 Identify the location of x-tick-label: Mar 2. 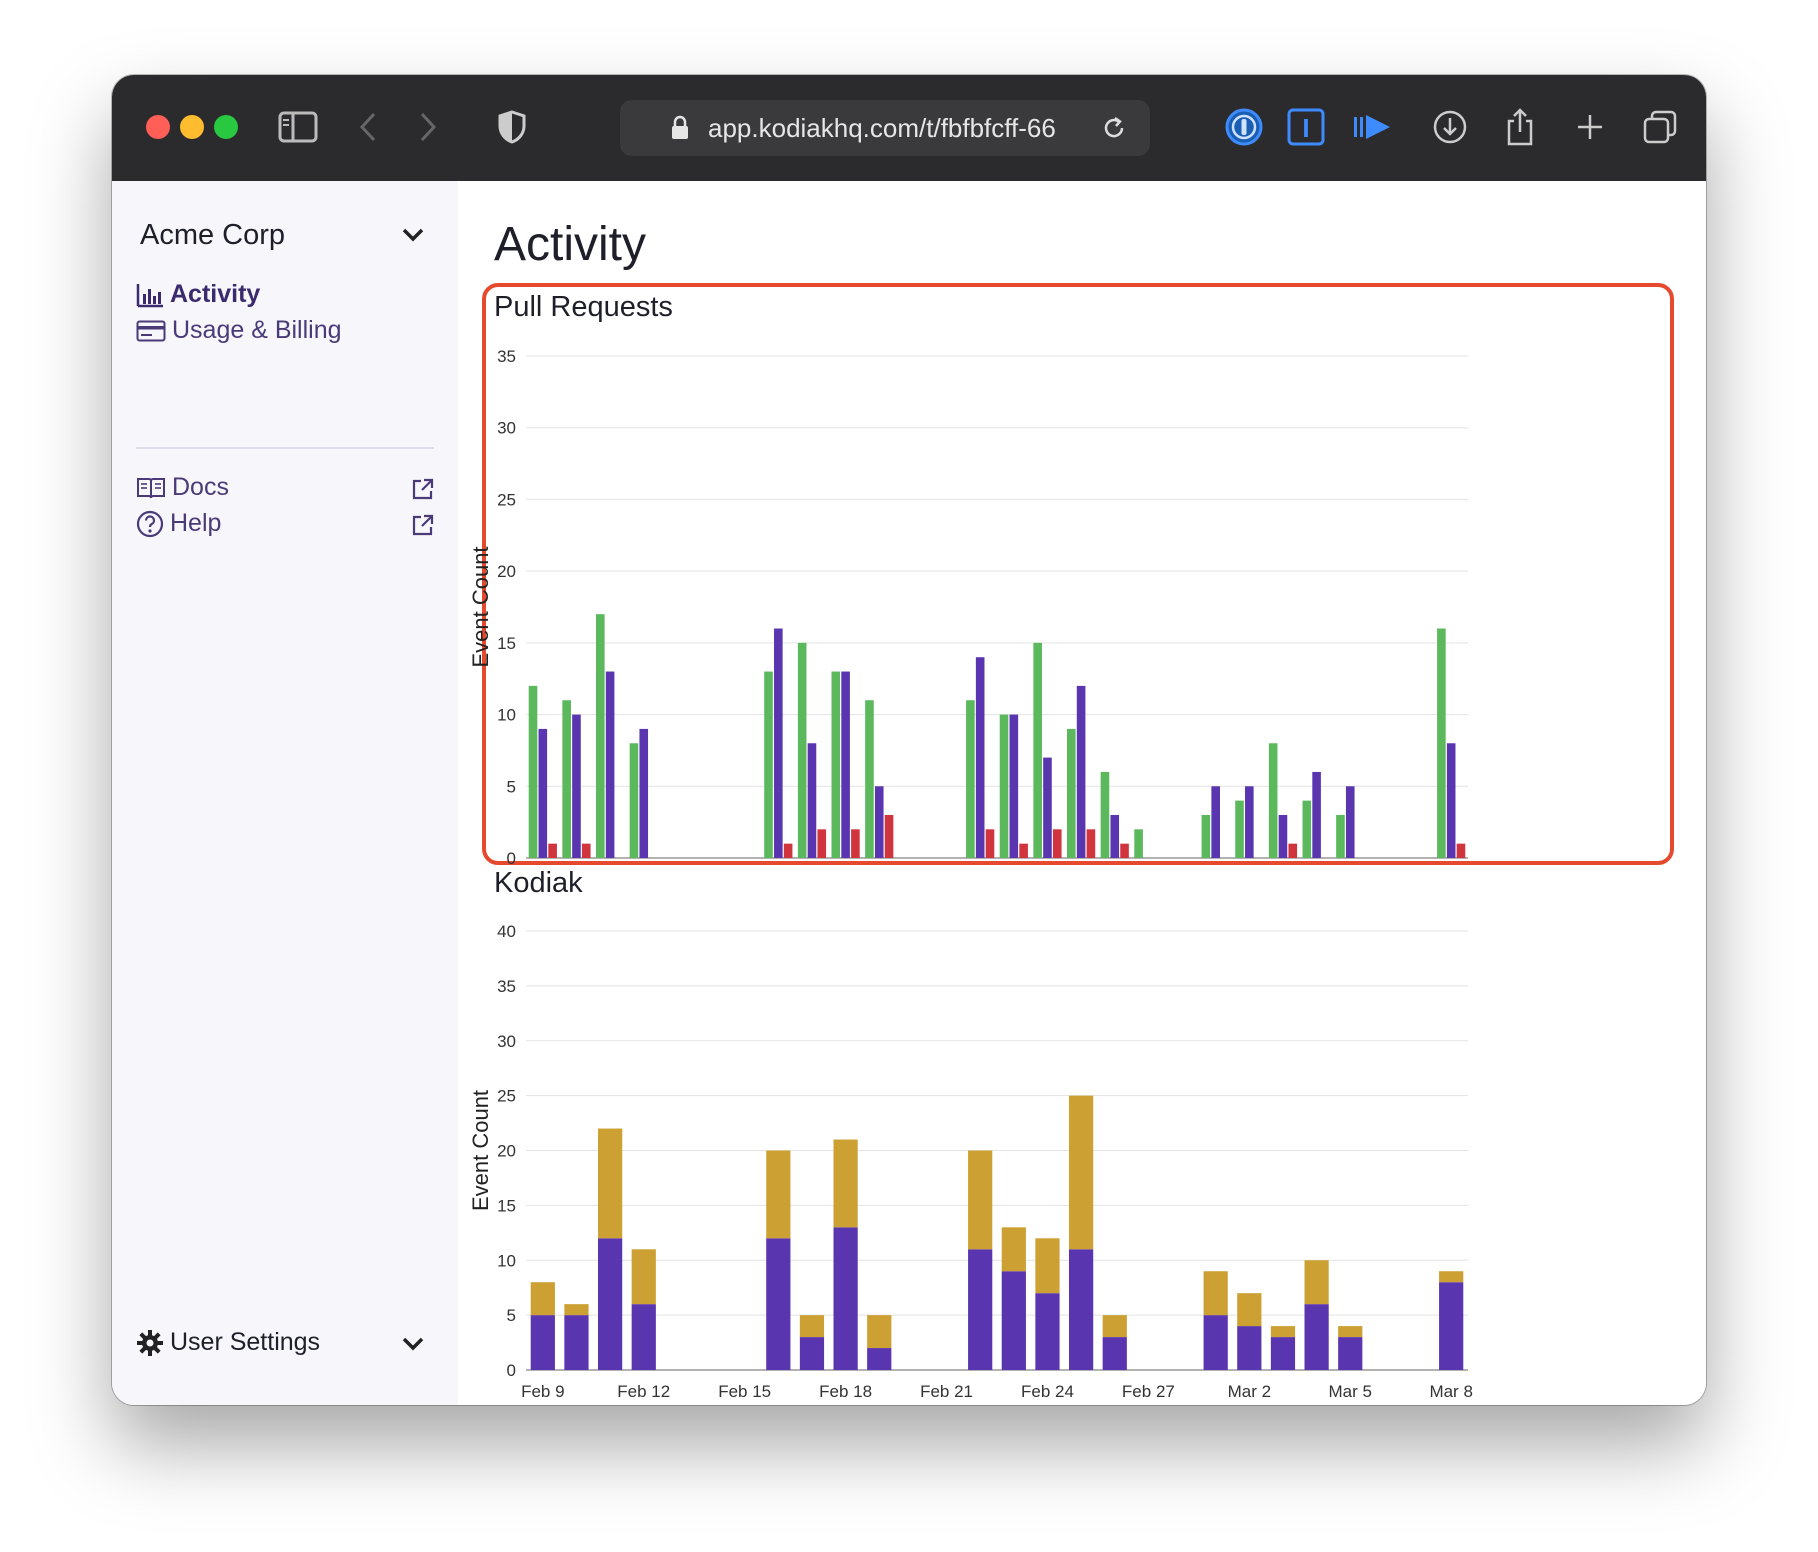
(1249, 1391).